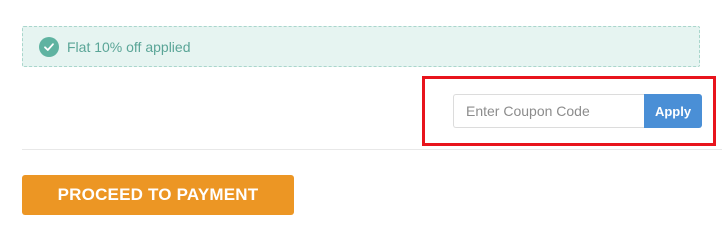 The height and width of the screenshot is (240, 722). Describe the element at coordinates (129, 46) in the screenshot. I see `discount-message: Flat 10% off applied` at that location.